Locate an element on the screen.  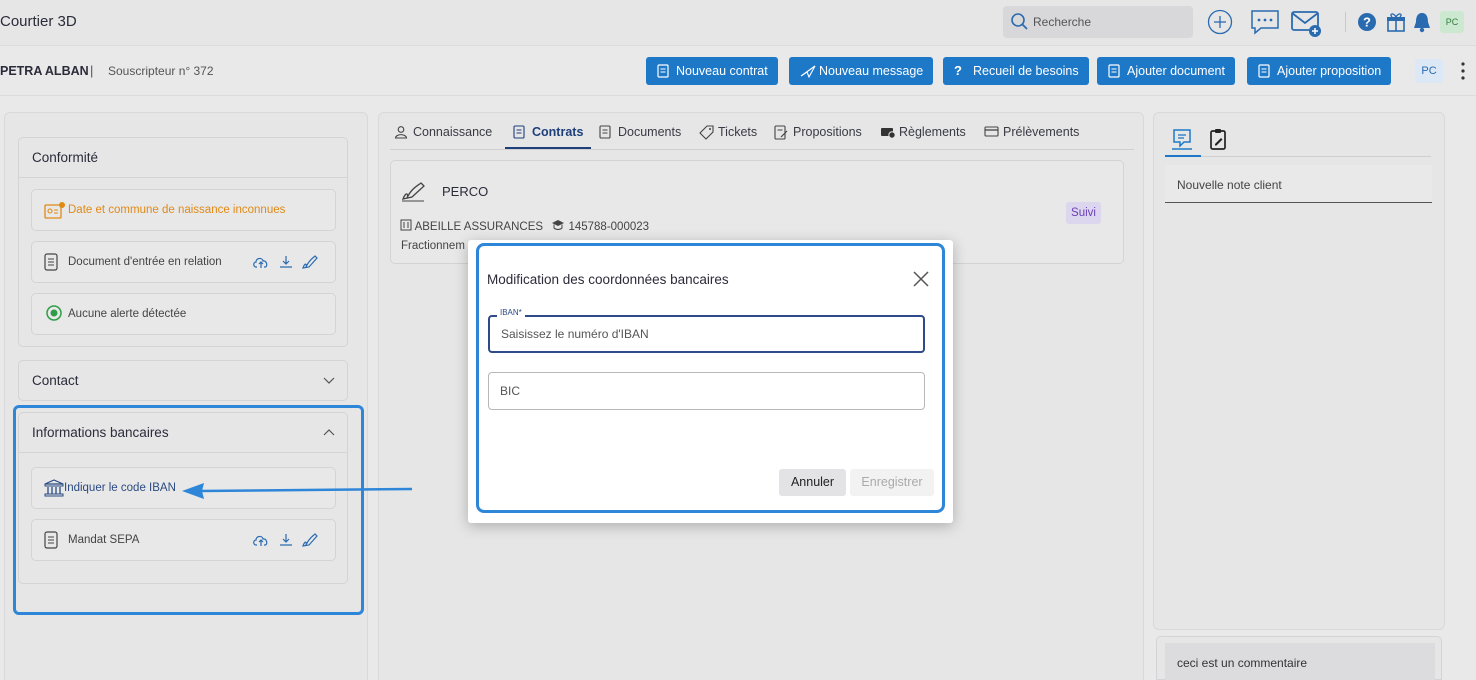
tab-reglements-label: Règlements is located at coordinates (932, 132).